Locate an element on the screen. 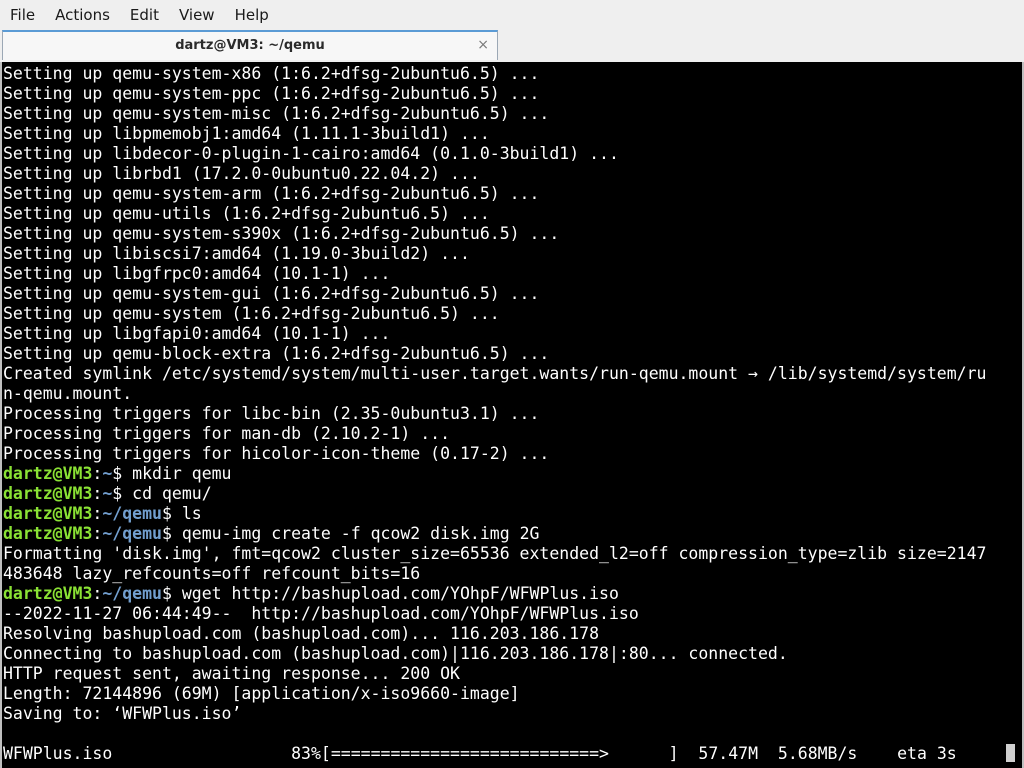 The image size is (1024, 768). progress-eta-label: eta is located at coordinates (912, 753).